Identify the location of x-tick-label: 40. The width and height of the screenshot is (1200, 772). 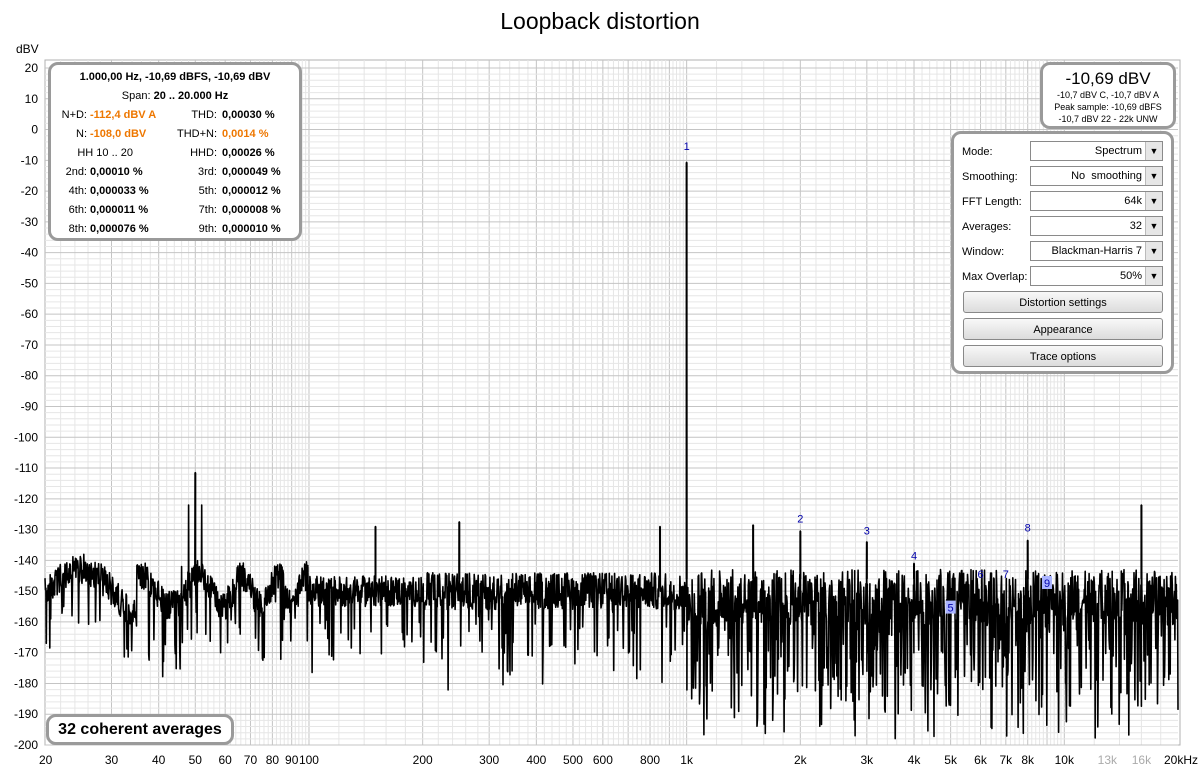
(159, 760).